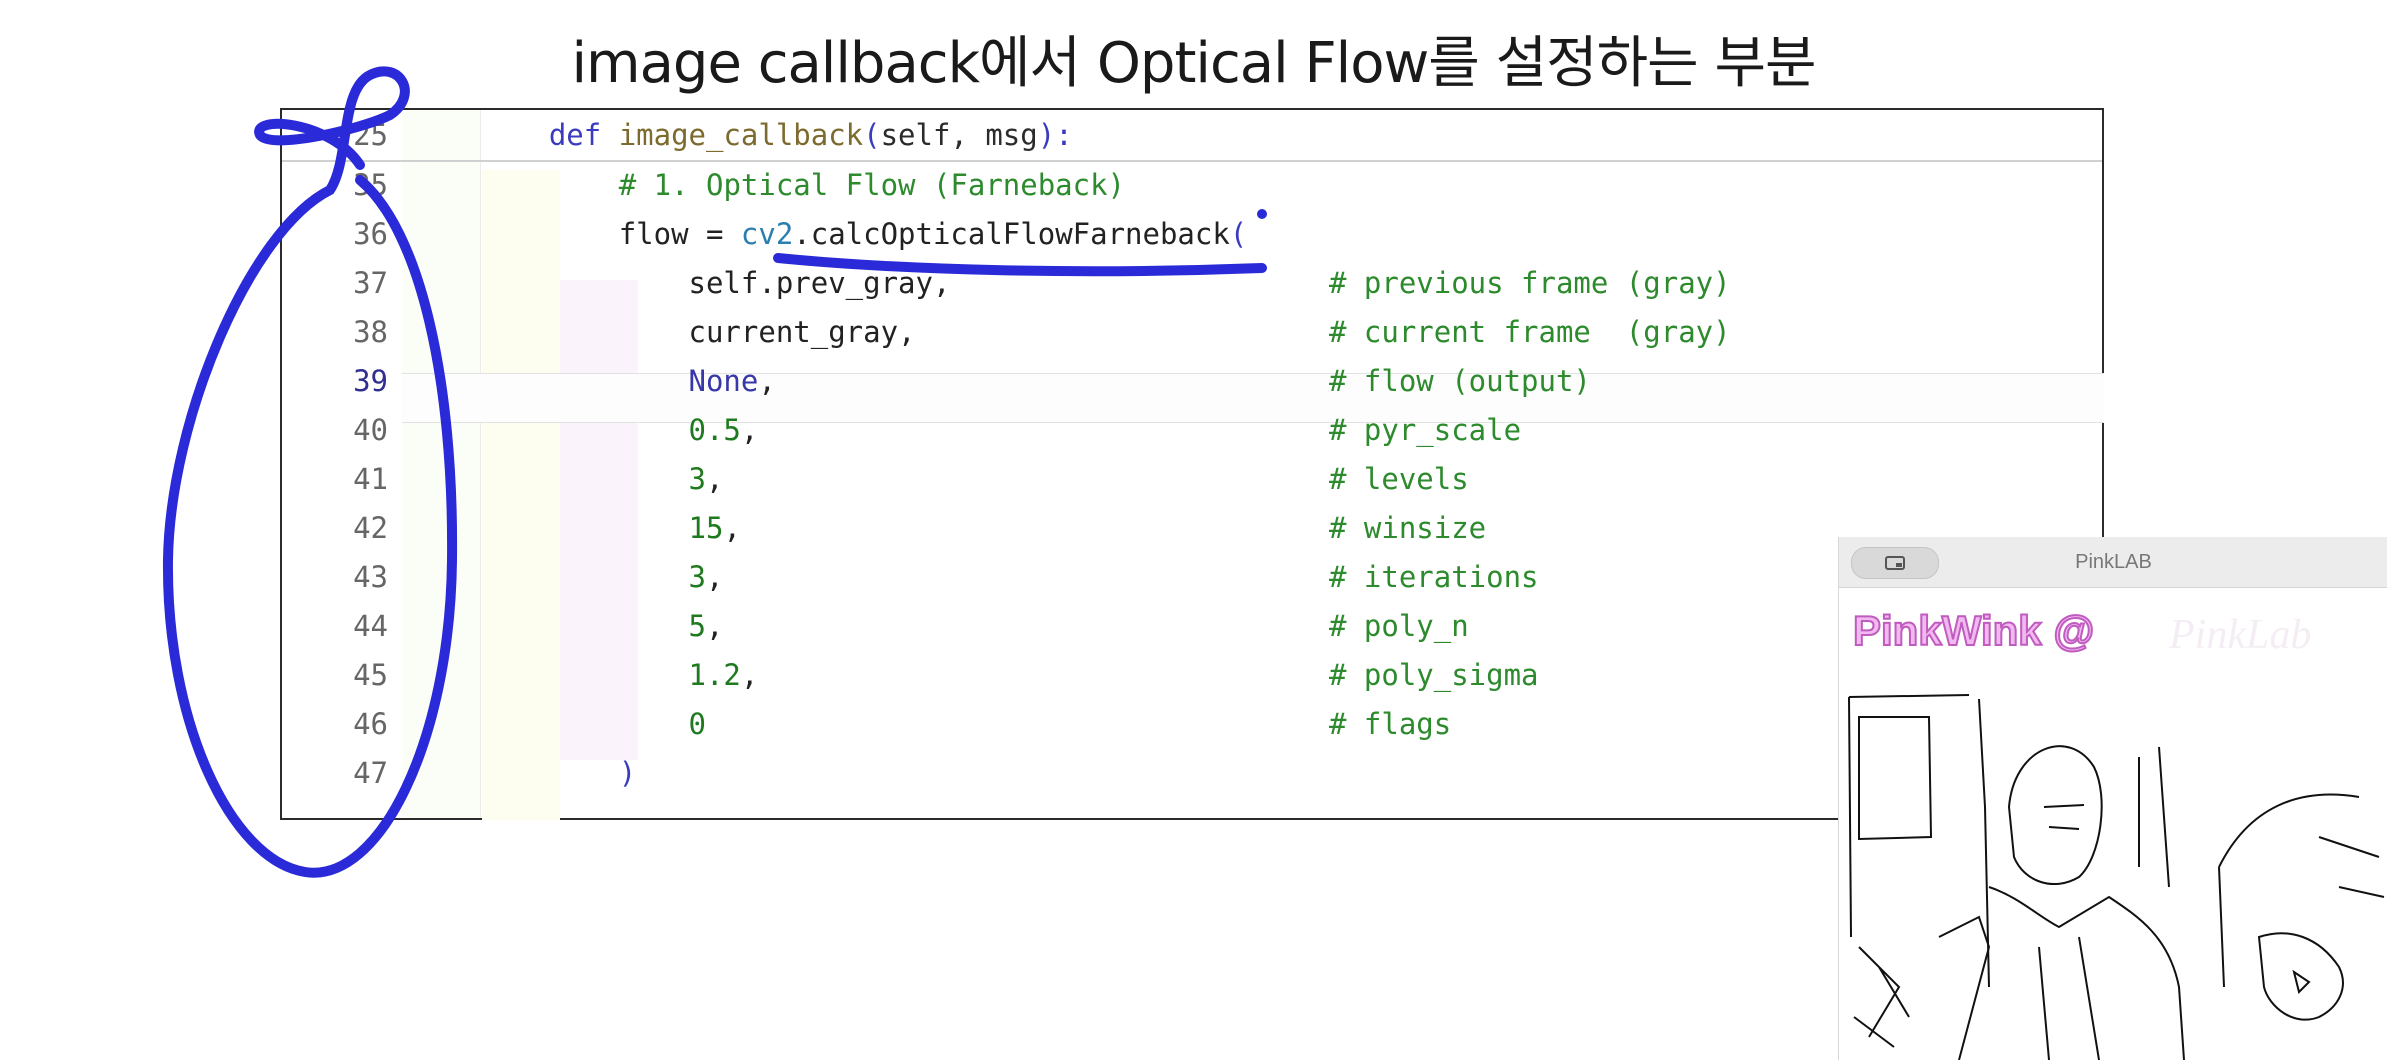  Describe the element at coordinates (1193, 381) in the screenshot. I see `code-line: 39 None, # flow (output)` at that location.